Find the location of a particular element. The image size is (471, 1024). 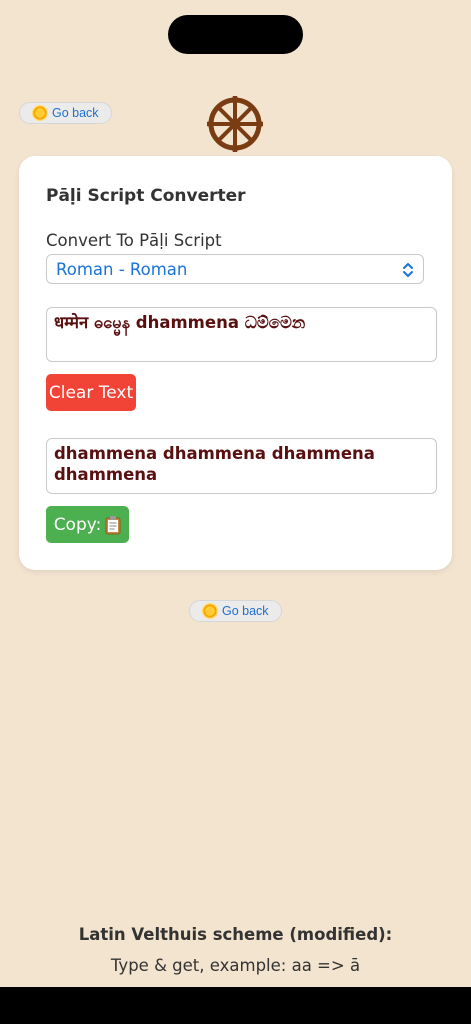

dynamic-island is located at coordinates (235, 34).